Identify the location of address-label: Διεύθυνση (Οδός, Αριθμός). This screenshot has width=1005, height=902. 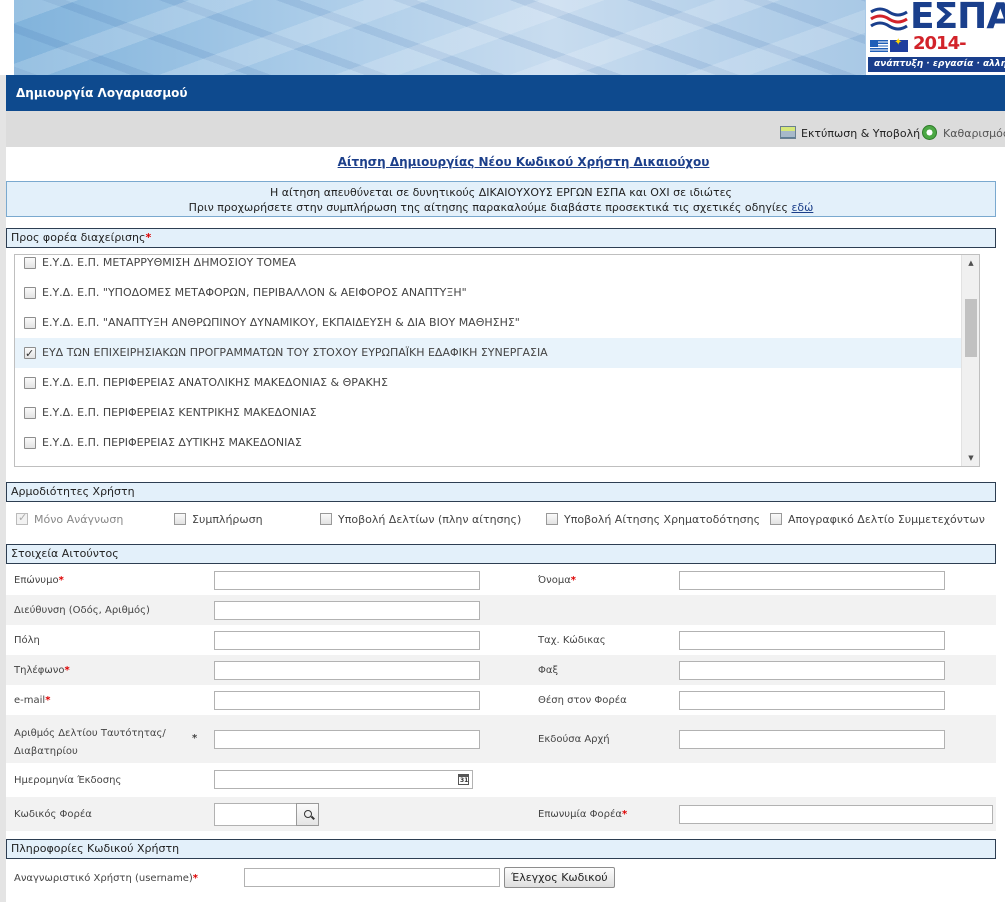
(82, 610).